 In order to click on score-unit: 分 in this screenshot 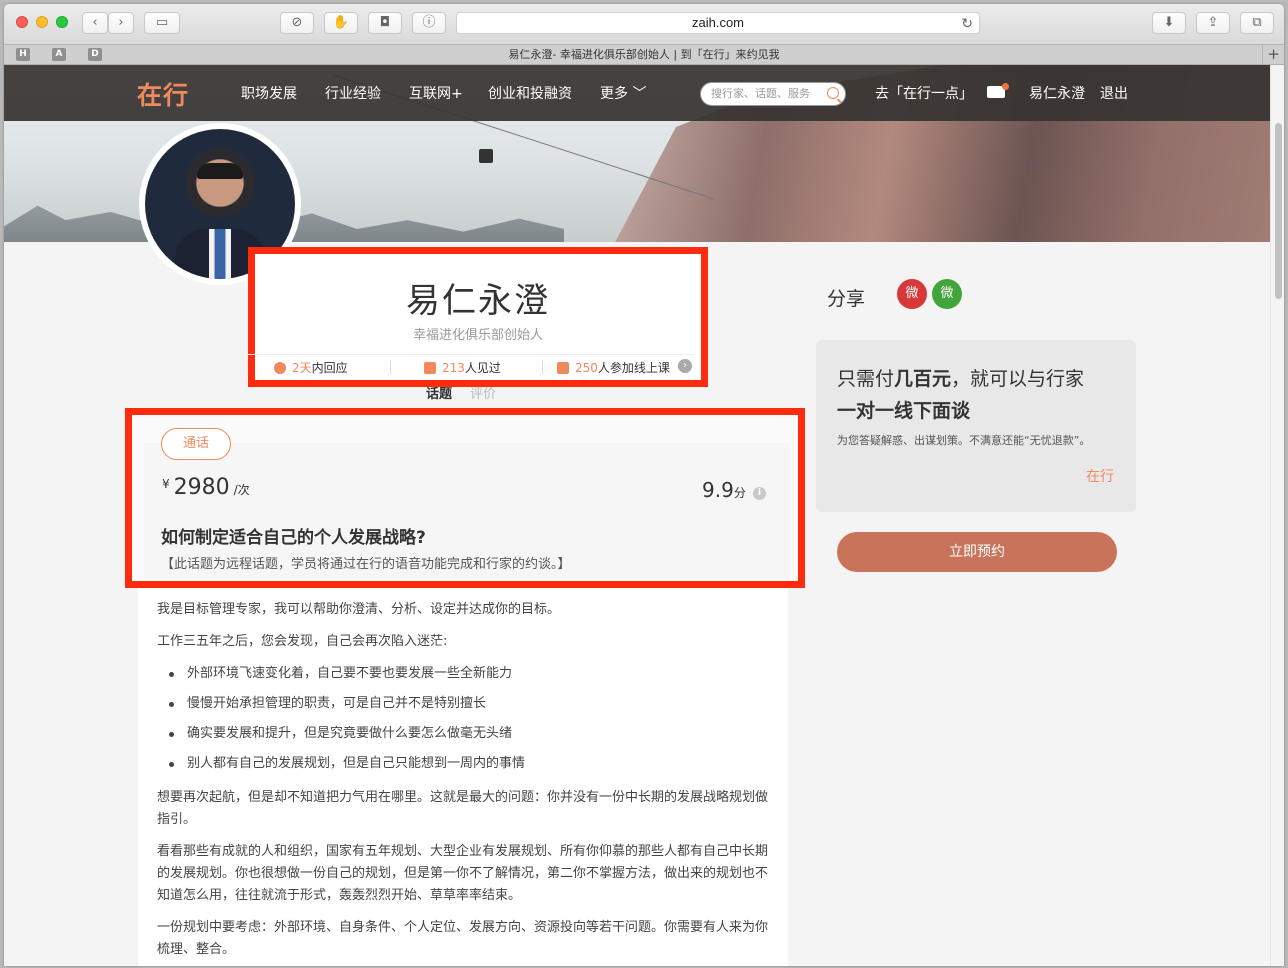, I will do `click(739, 493)`.